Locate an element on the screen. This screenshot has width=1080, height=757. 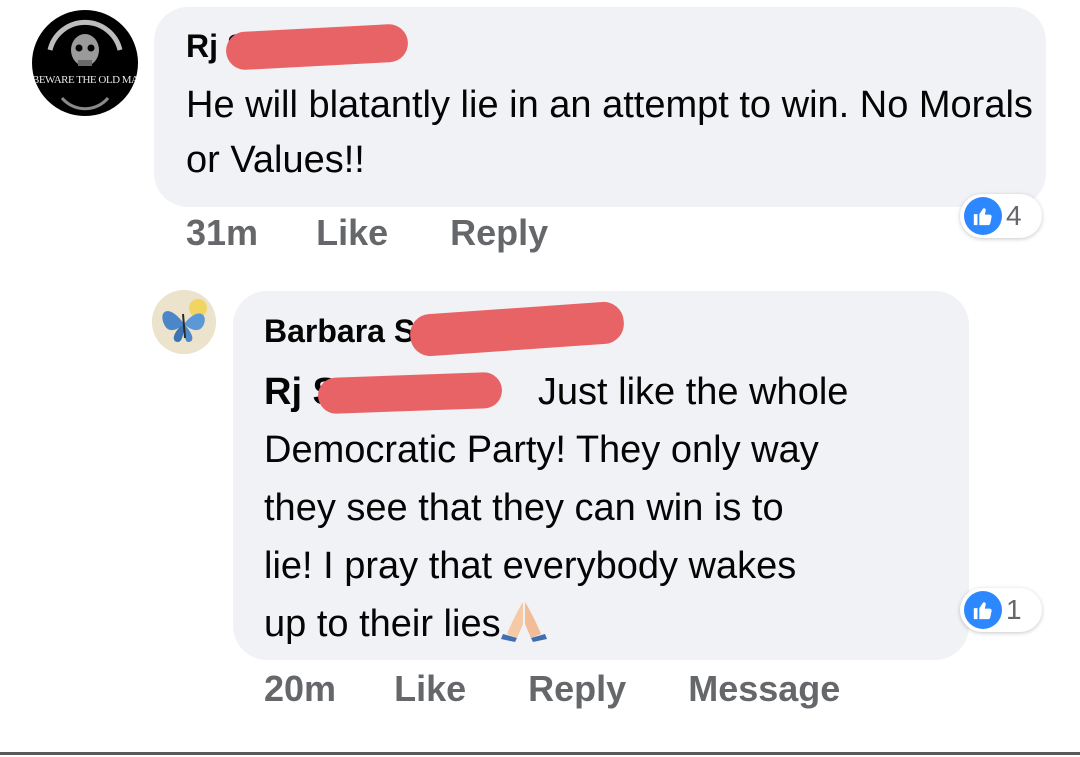
reaction-count-2: 1 is located at coordinates (1014, 609).